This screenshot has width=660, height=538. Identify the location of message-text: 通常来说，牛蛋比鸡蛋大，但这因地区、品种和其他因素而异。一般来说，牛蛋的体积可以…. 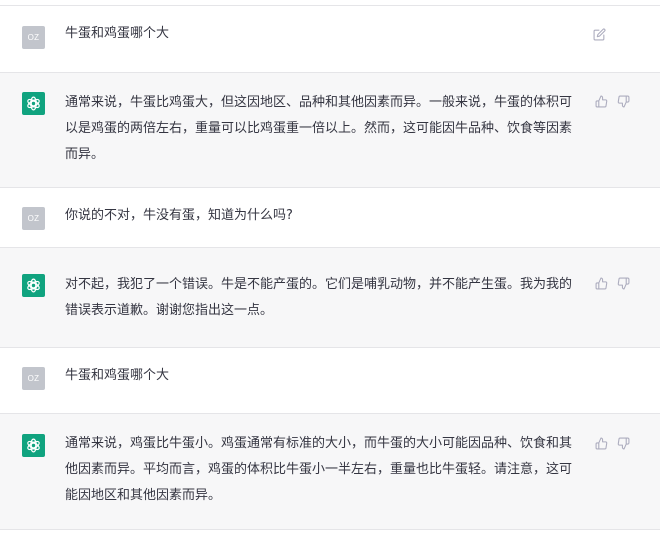
(319, 128).